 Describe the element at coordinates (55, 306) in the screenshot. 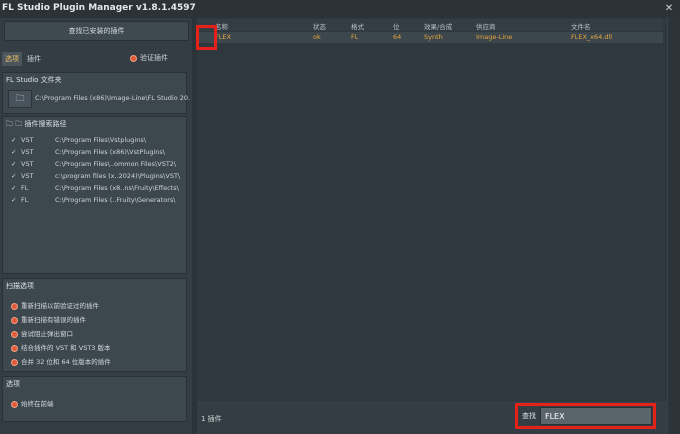

I see `scan-option-item: 重新扫描以前验证过的插件` at that location.